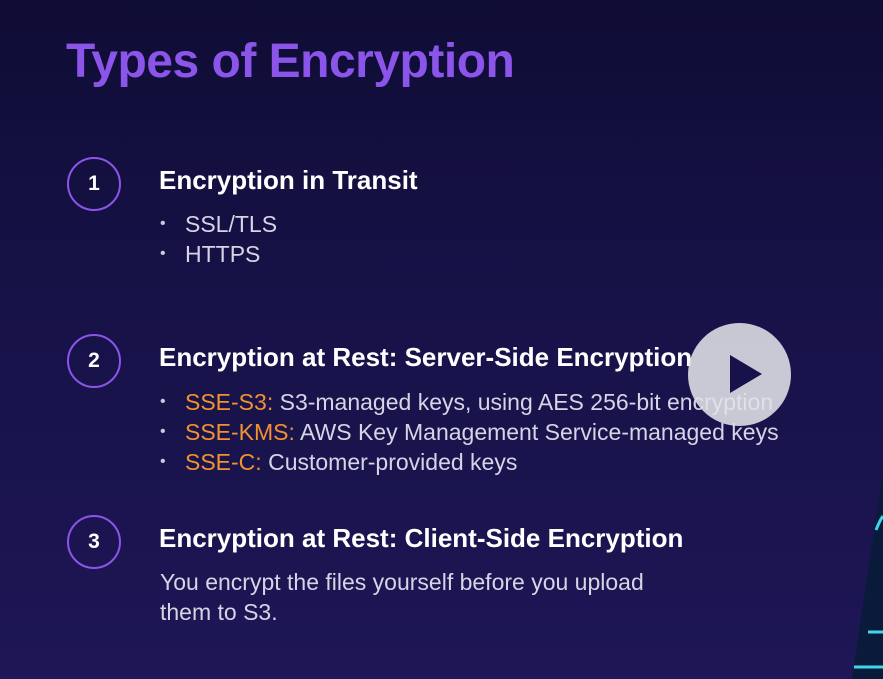 The width and height of the screenshot is (883, 679). I want to click on bullet-item: SSL/TLS, so click(218, 224).